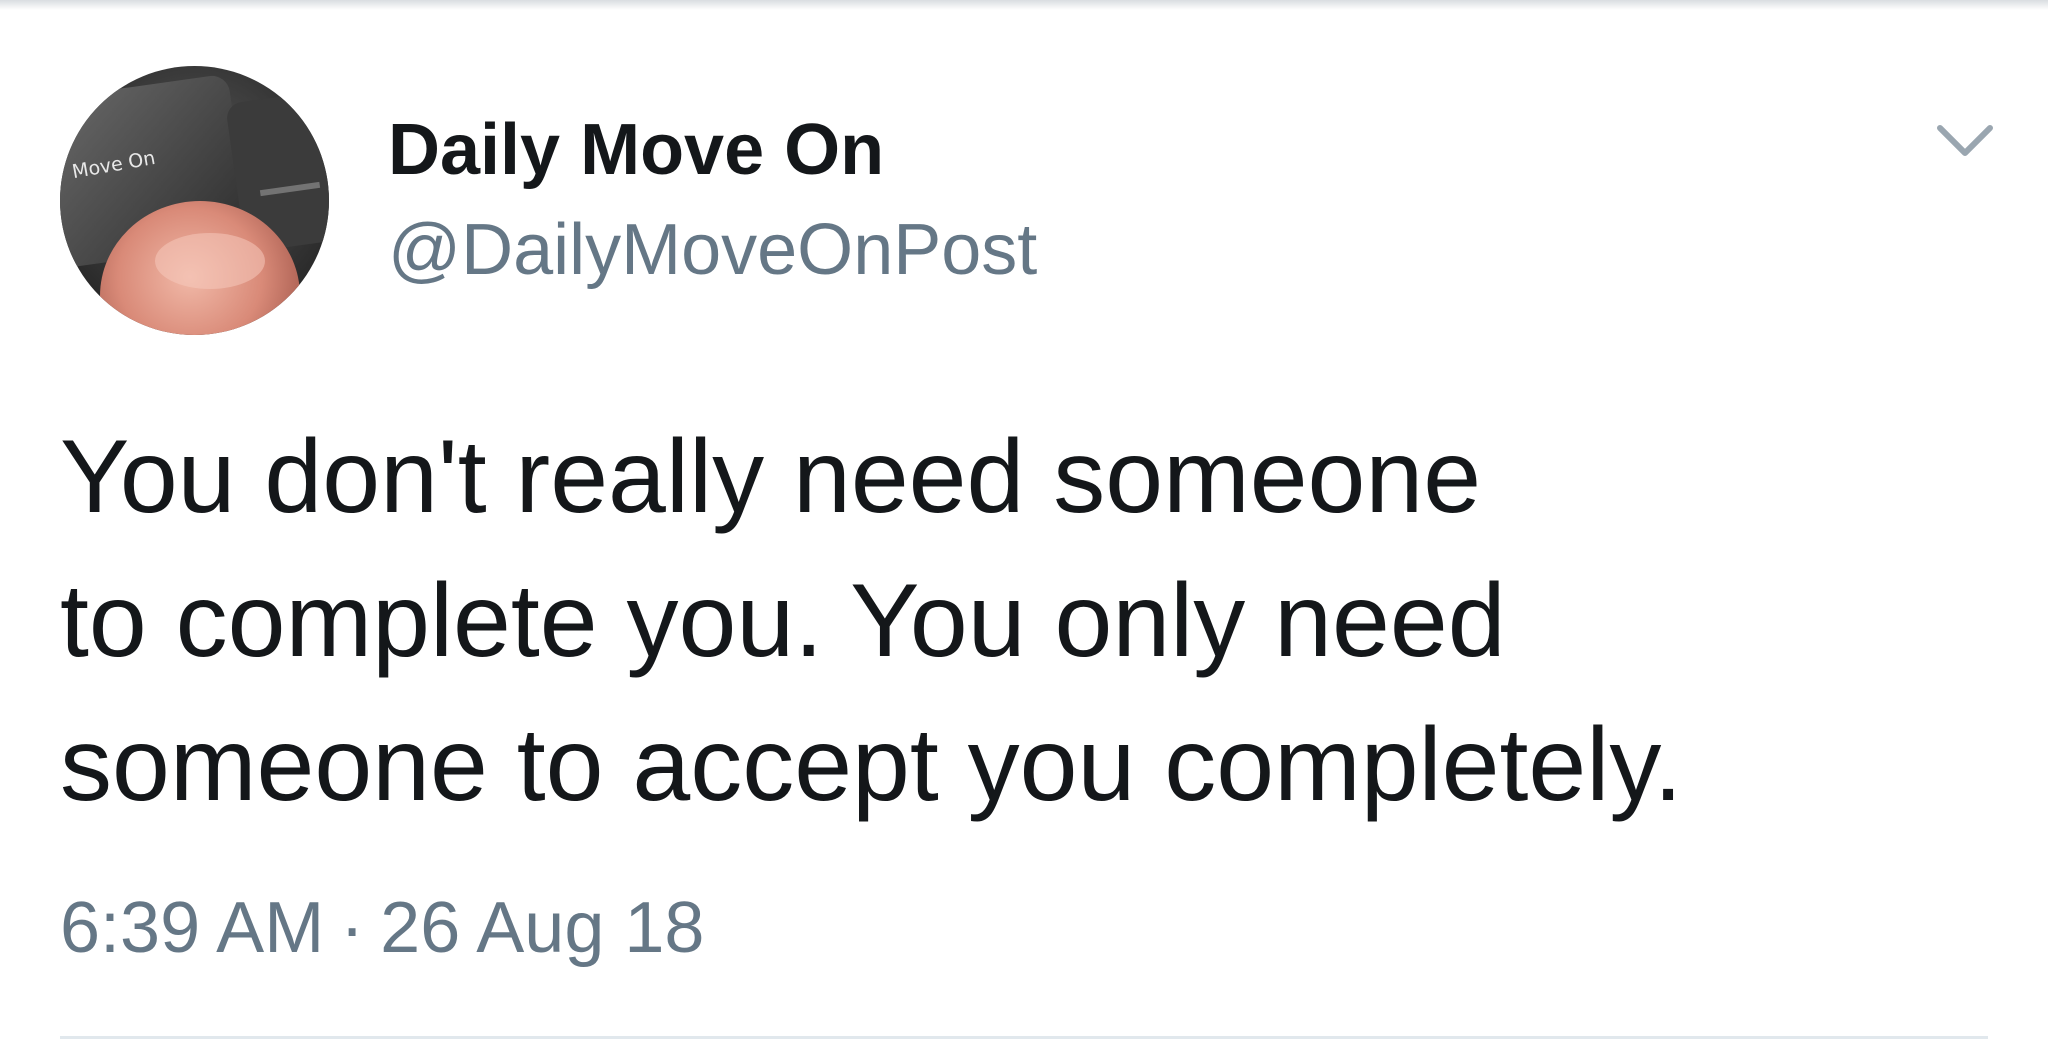 The height and width of the screenshot is (1045, 2048). I want to click on chevron-down-icon, so click(1965, 140).